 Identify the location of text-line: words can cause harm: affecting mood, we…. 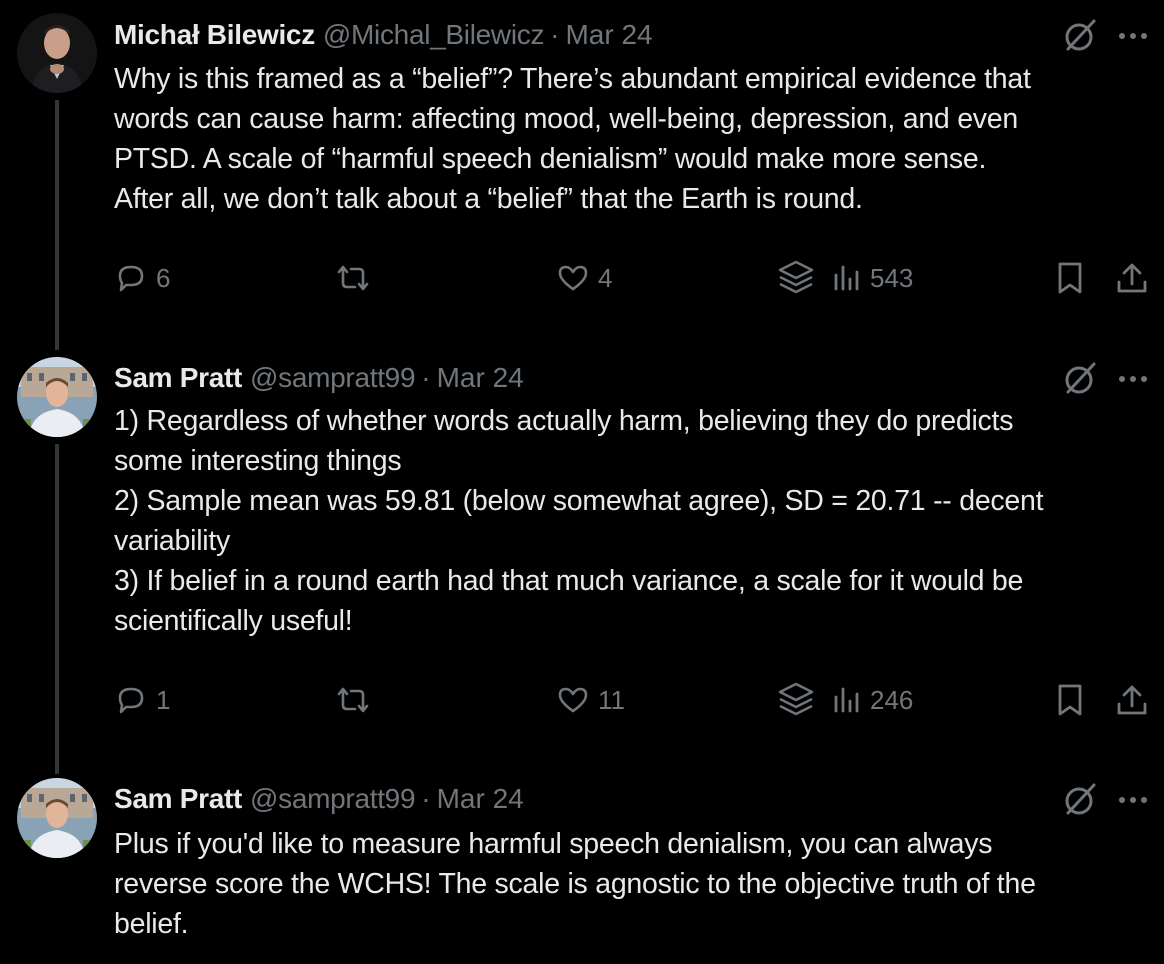
(566, 119).